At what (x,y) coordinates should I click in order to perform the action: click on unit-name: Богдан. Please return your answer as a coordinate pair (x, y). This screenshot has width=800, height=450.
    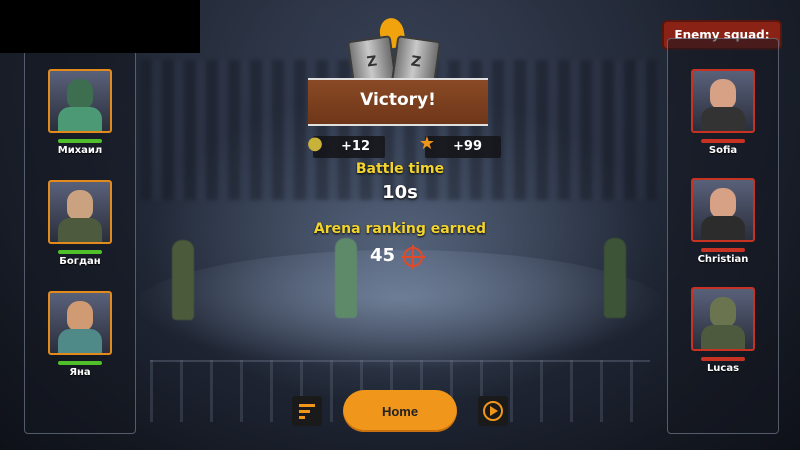
    Looking at the image, I should click on (80, 261).